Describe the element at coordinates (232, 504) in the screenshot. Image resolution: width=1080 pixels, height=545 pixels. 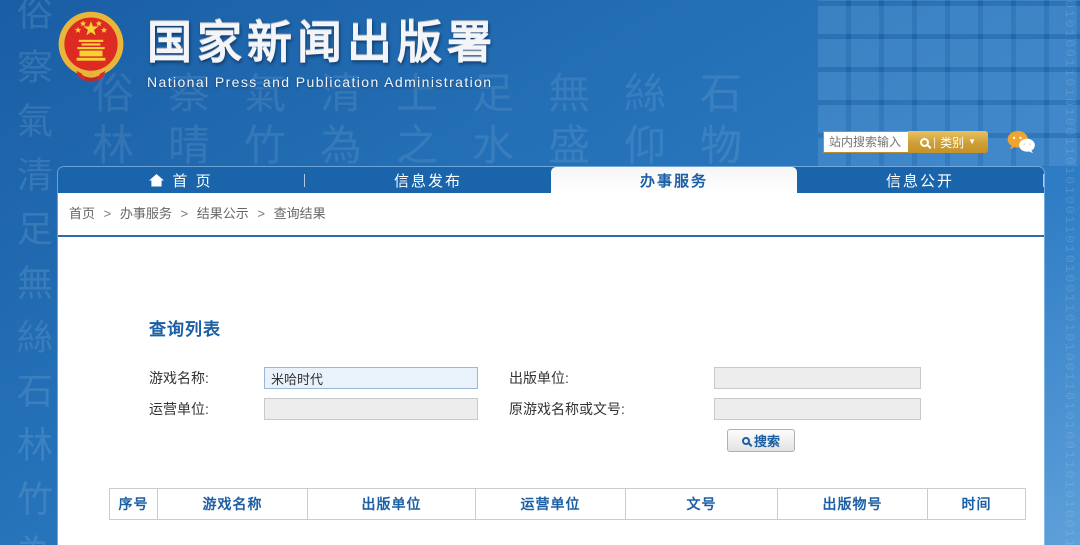
I see `col-header-game-name: 游戏名称` at that location.